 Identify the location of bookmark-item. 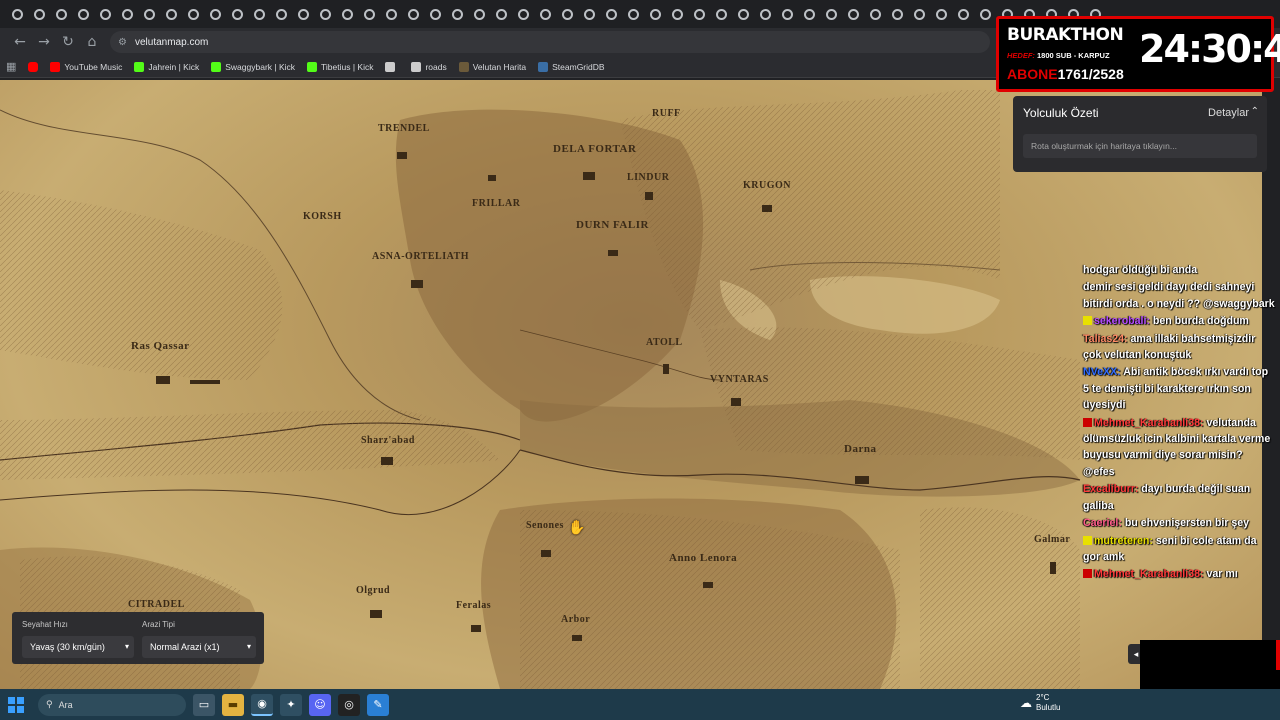
(392, 66).